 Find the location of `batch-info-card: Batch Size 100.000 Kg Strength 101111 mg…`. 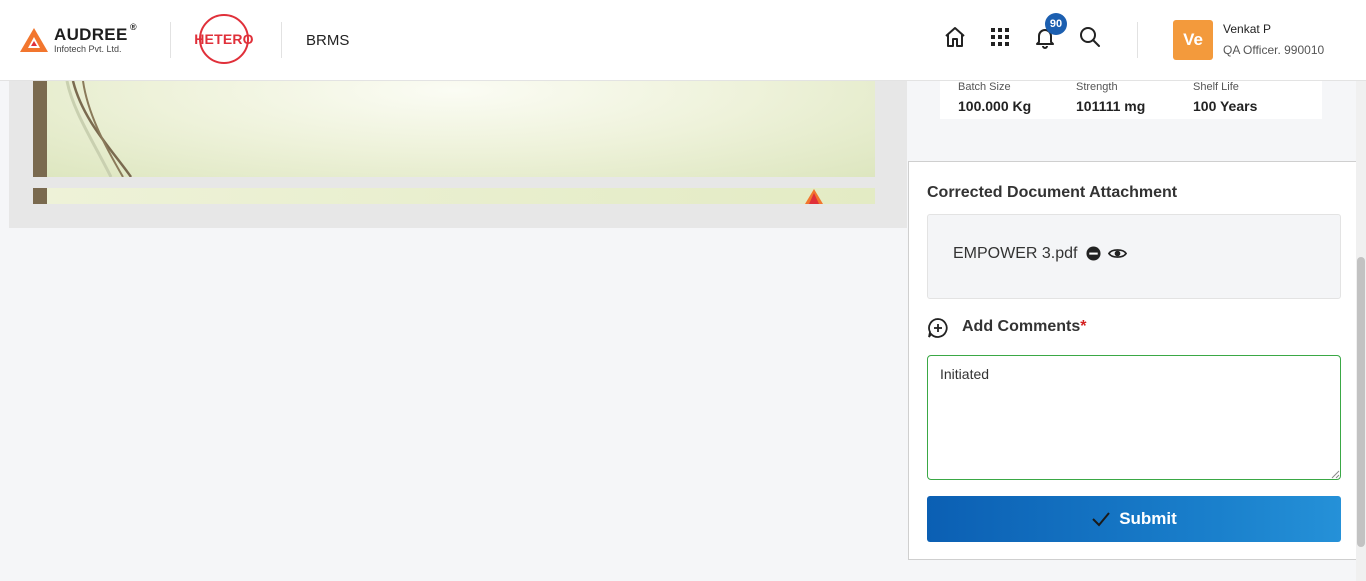

batch-info-card: Batch Size 100.000 Kg Strength 101111 mg… is located at coordinates (1131, 100).